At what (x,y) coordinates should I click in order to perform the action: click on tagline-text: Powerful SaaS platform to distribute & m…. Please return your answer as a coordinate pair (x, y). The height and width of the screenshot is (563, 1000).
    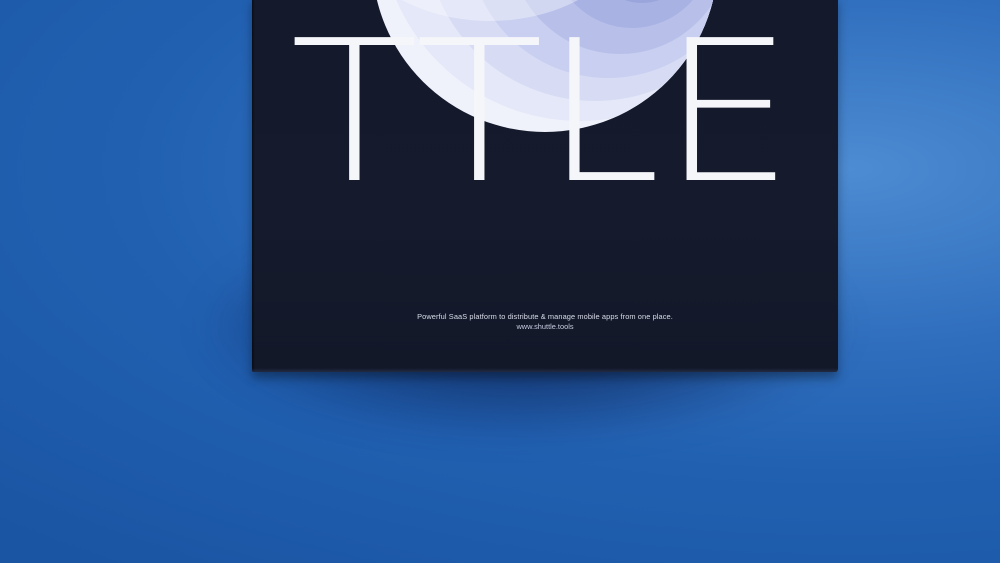
    Looking at the image, I should click on (545, 316).